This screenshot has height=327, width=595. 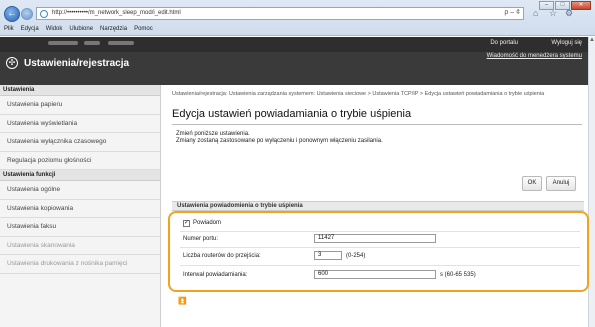 I want to click on arrow-right-icon: →, so click(x=27, y=13).